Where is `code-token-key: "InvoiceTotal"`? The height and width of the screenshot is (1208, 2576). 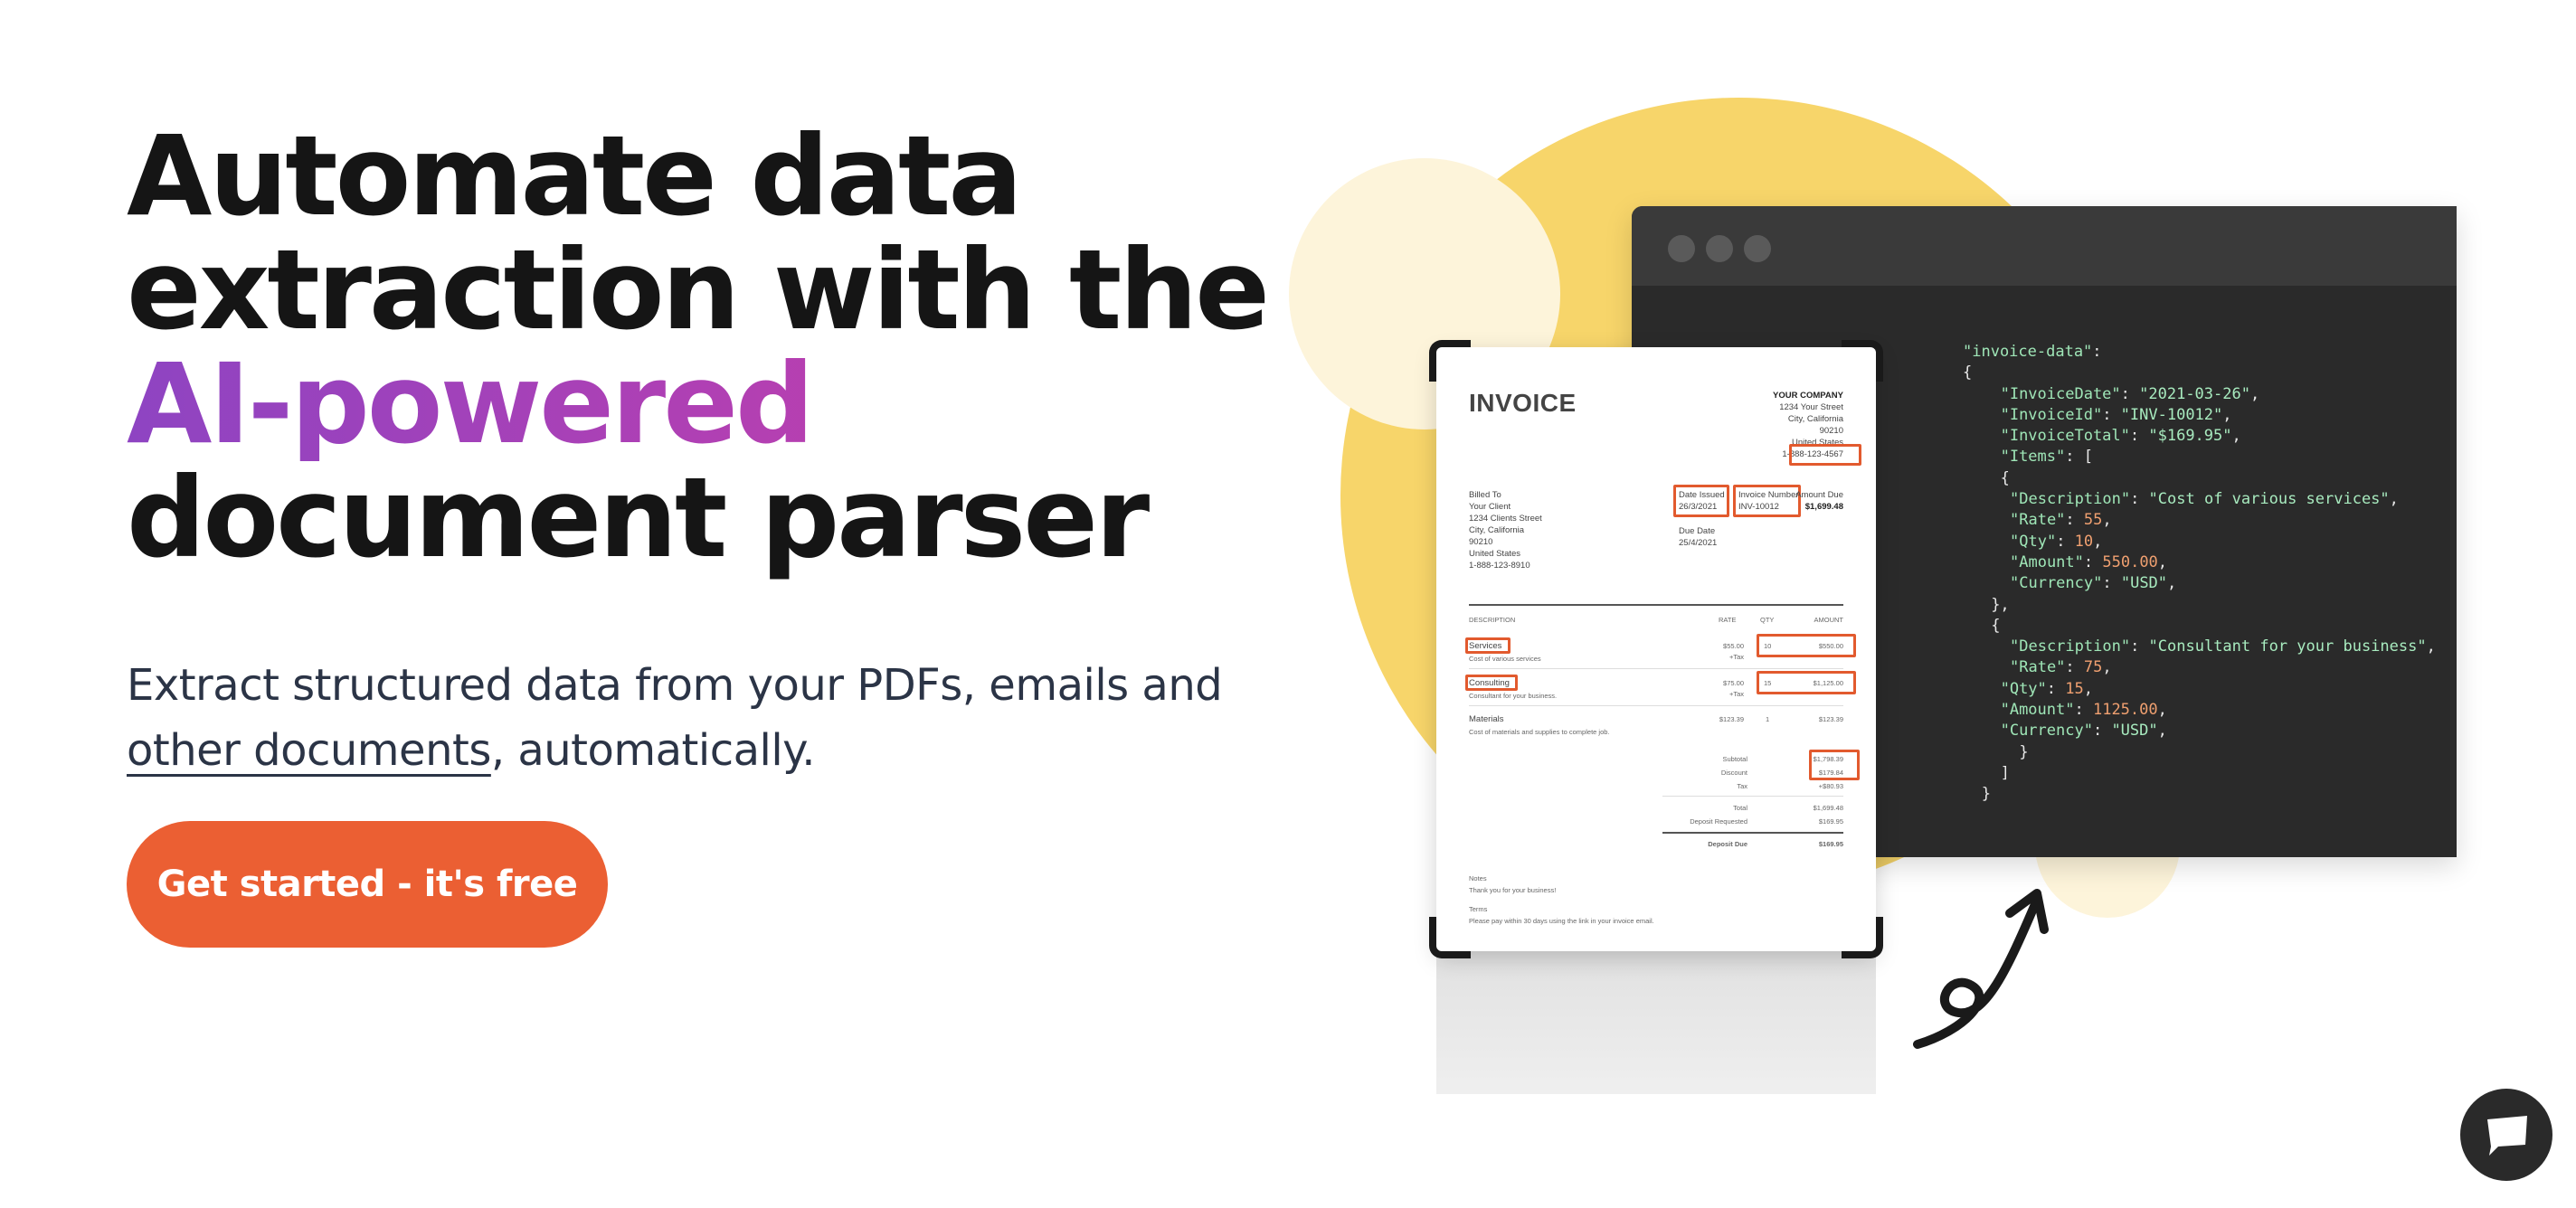
code-token-key: "InvoiceTotal" is located at coordinates (2065, 437).